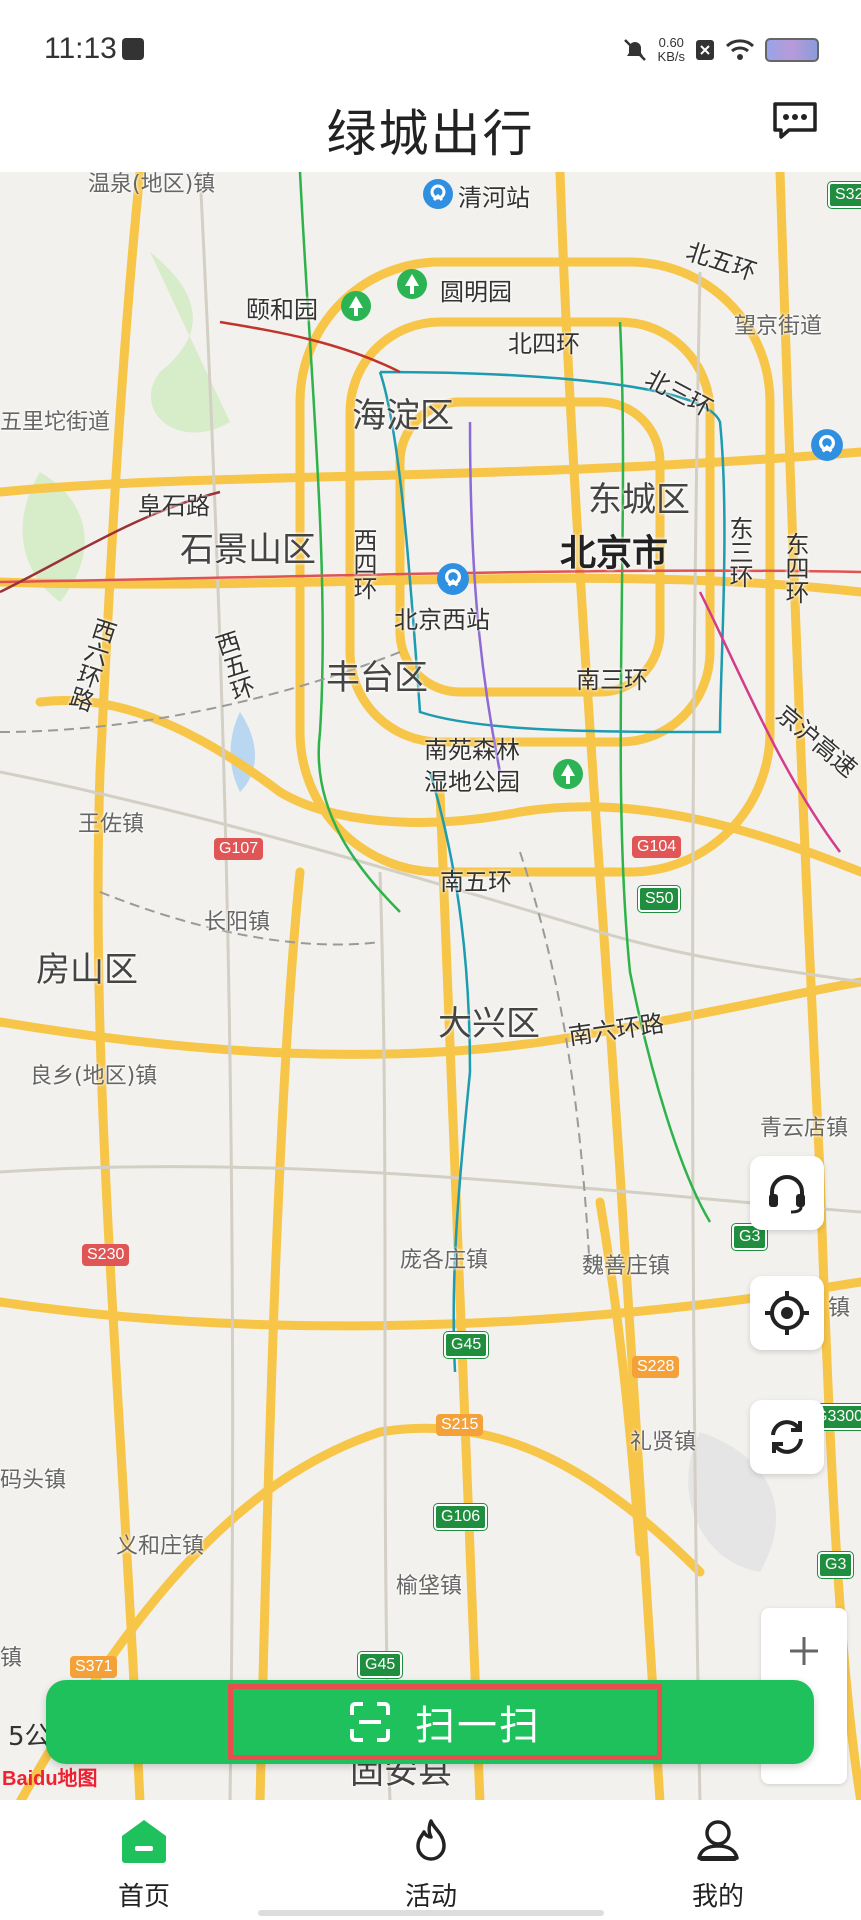  Describe the element at coordinates (740, 49) in the screenshot. I see `wifi-icon` at that location.